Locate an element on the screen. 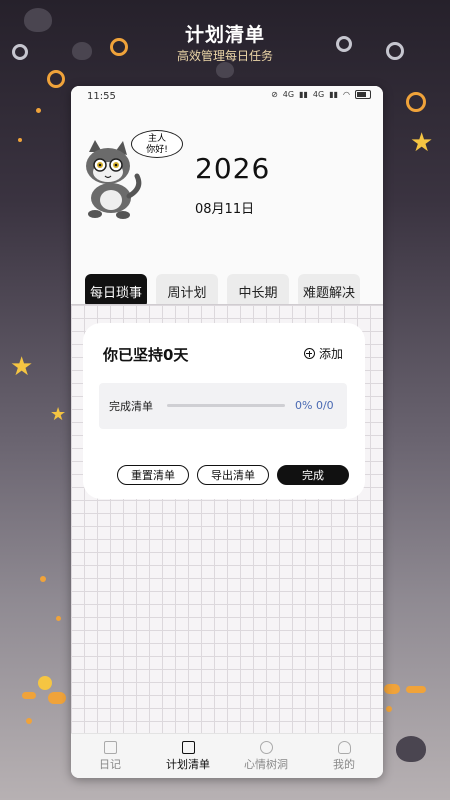 The width and height of the screenshot is (450, 800). tab-long-term: 中长期 is located at coordinates (258, 291).